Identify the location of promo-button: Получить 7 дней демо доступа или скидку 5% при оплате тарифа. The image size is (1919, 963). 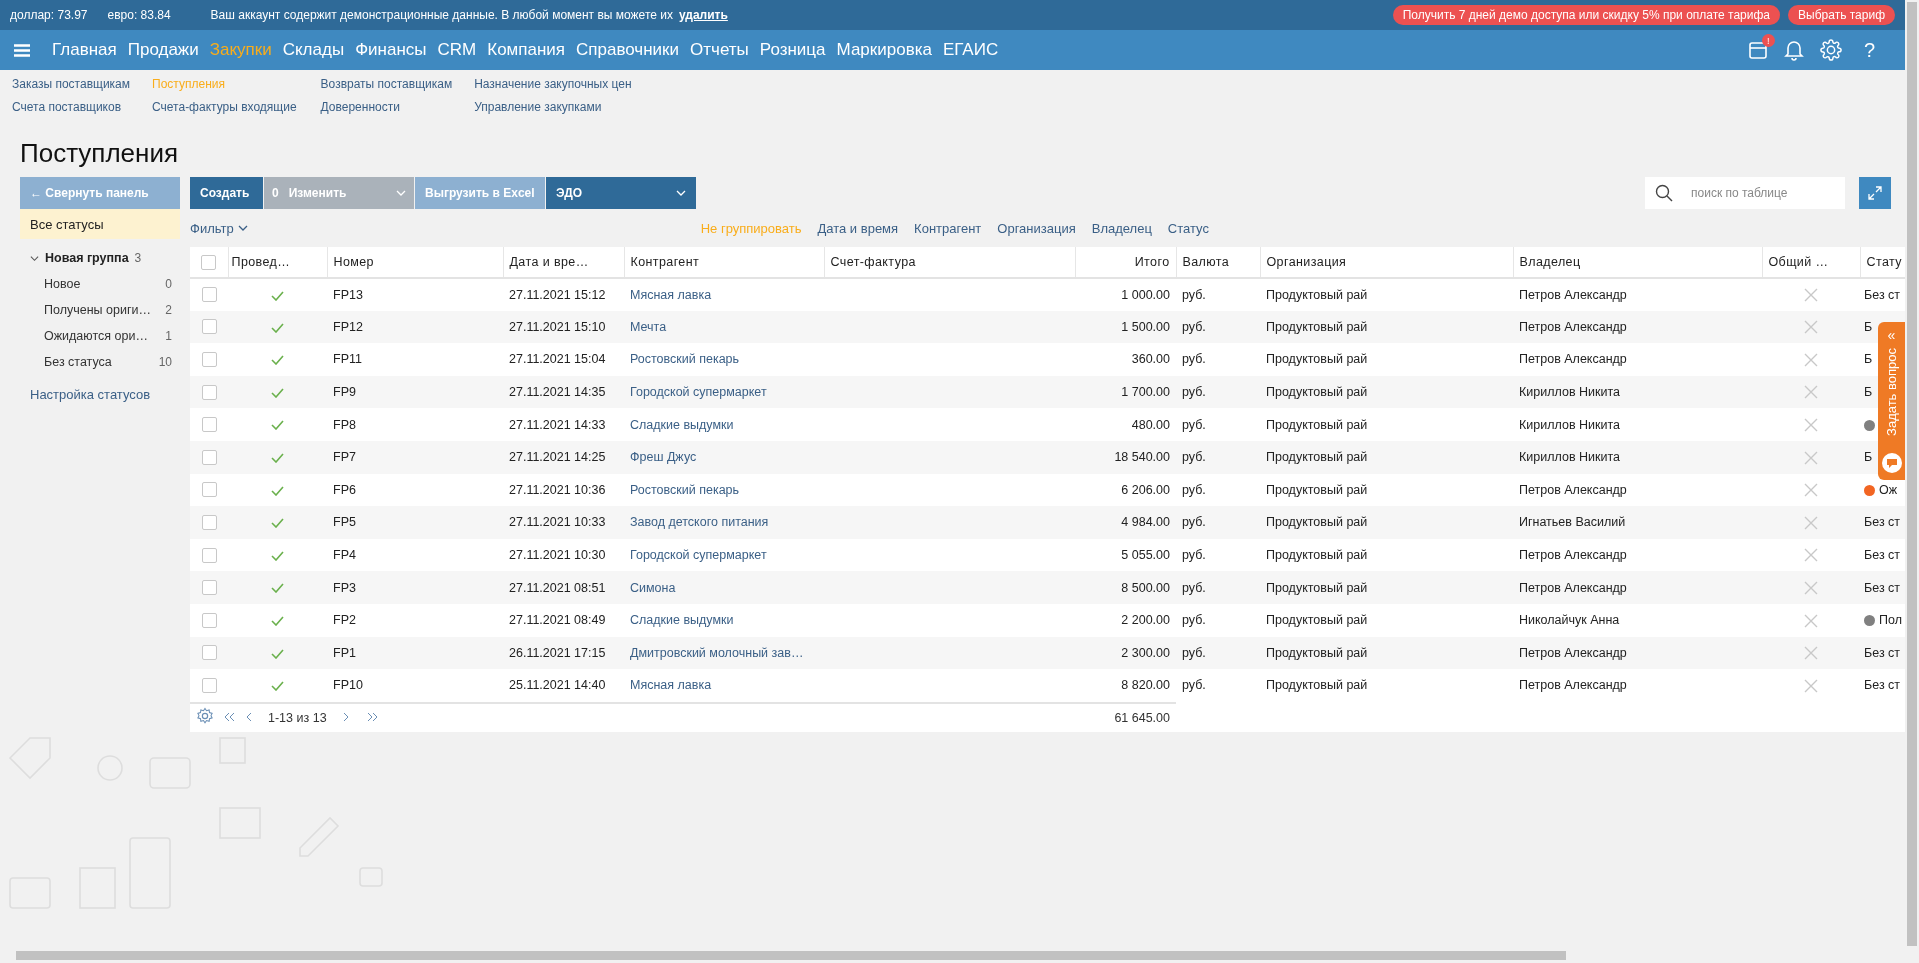
(1586, 15).